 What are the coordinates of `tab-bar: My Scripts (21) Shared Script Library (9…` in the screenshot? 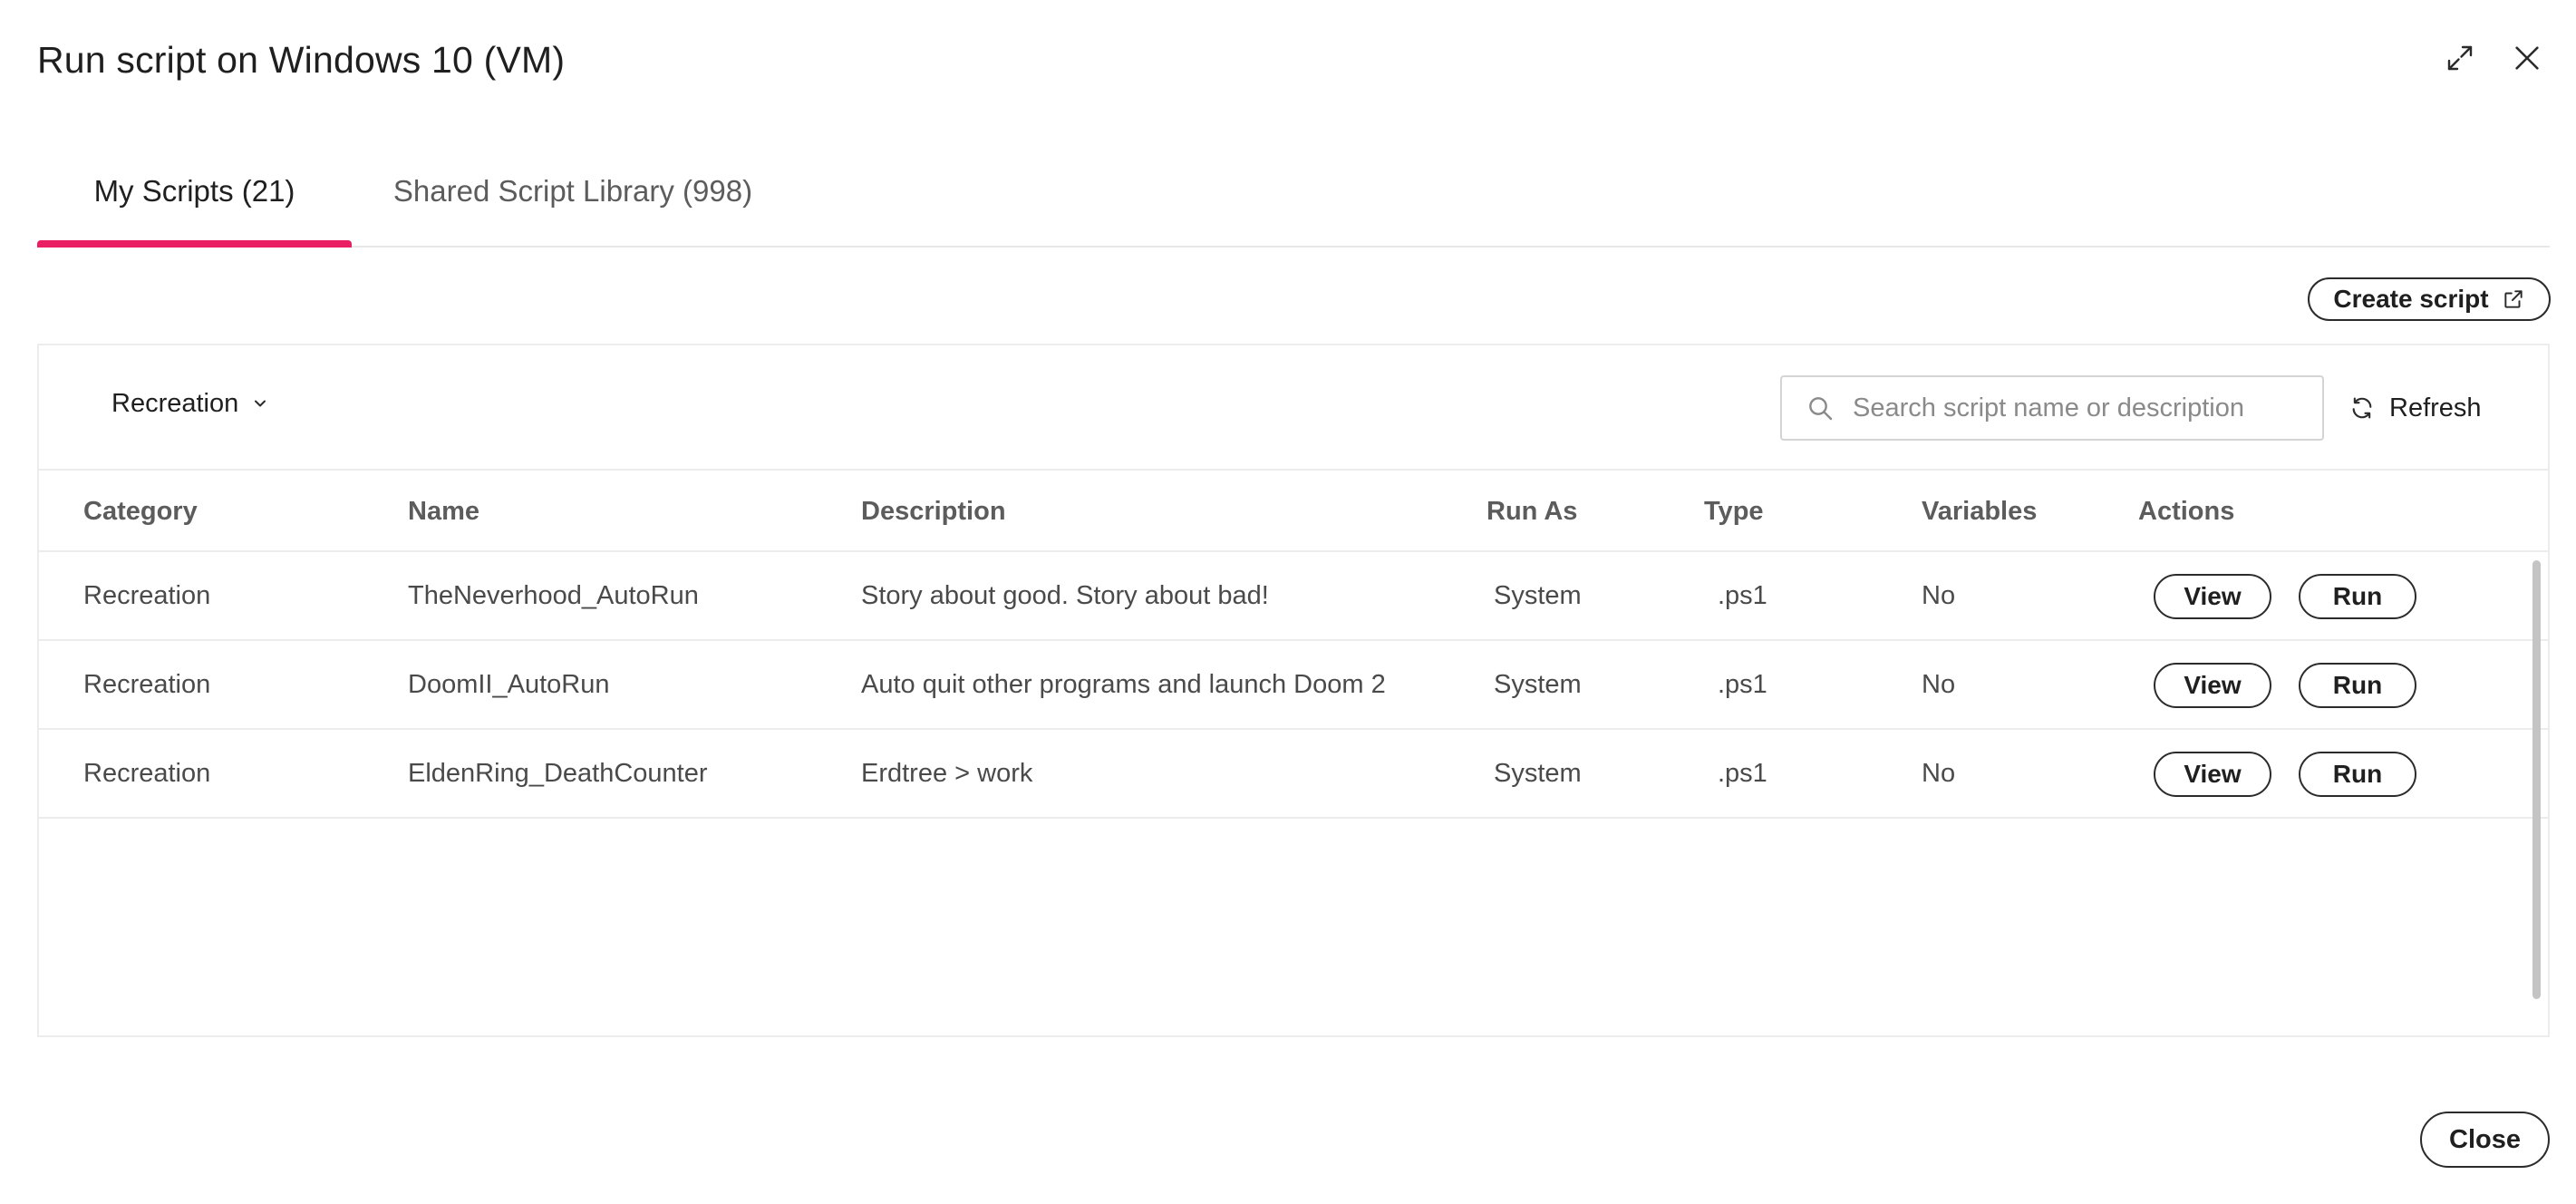 It's located at (1293, 192).